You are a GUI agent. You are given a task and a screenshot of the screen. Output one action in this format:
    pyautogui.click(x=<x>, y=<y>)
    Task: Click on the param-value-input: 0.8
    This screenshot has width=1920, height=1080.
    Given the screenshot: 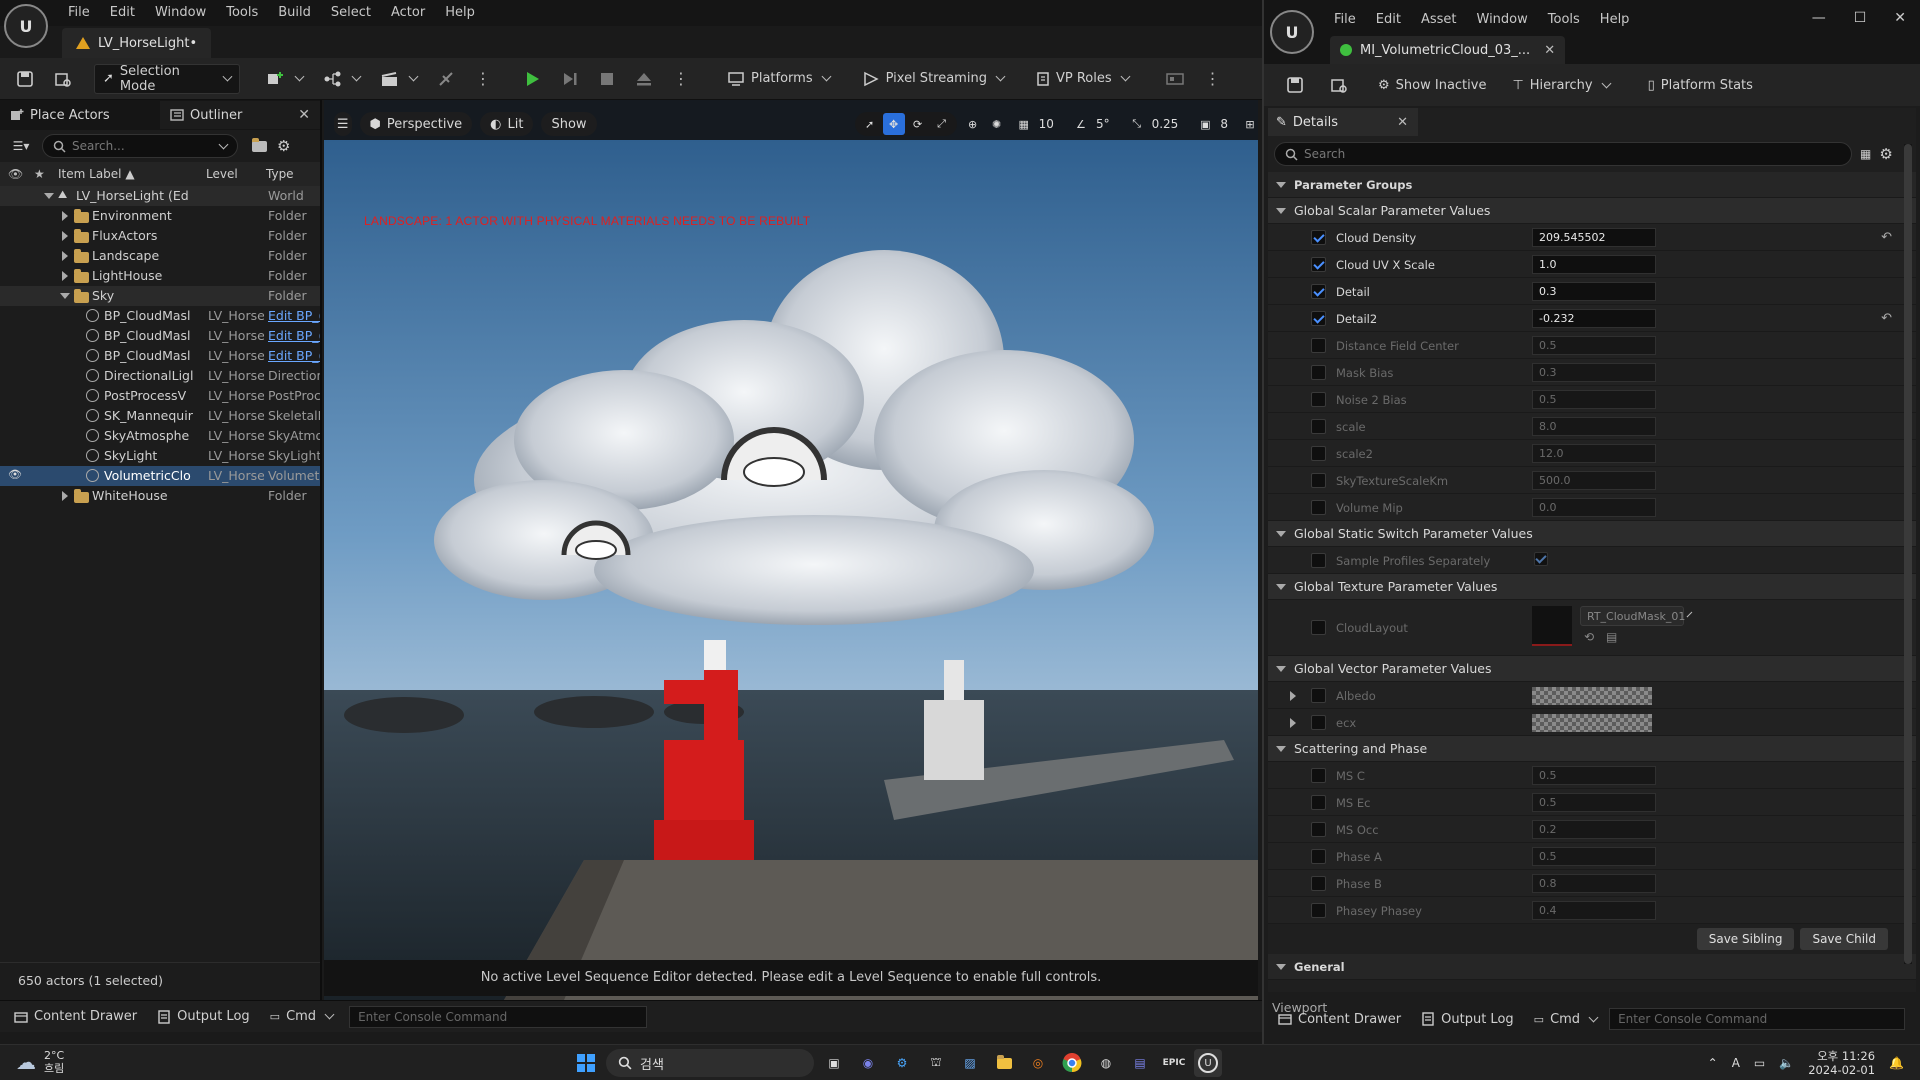 What is the action you would take?
    pyautogui.click(x=1594, y=883)
    